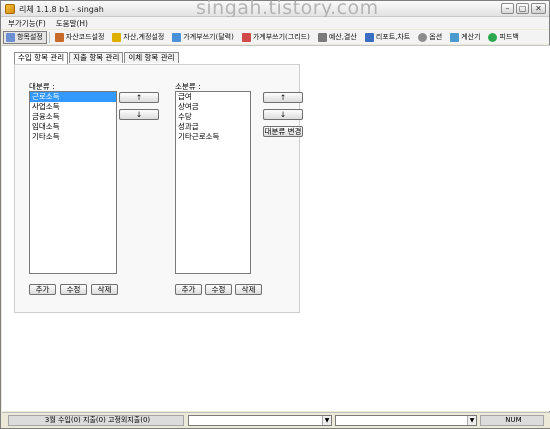  I want to click on list-item: 금융소득, so click(73, 117).